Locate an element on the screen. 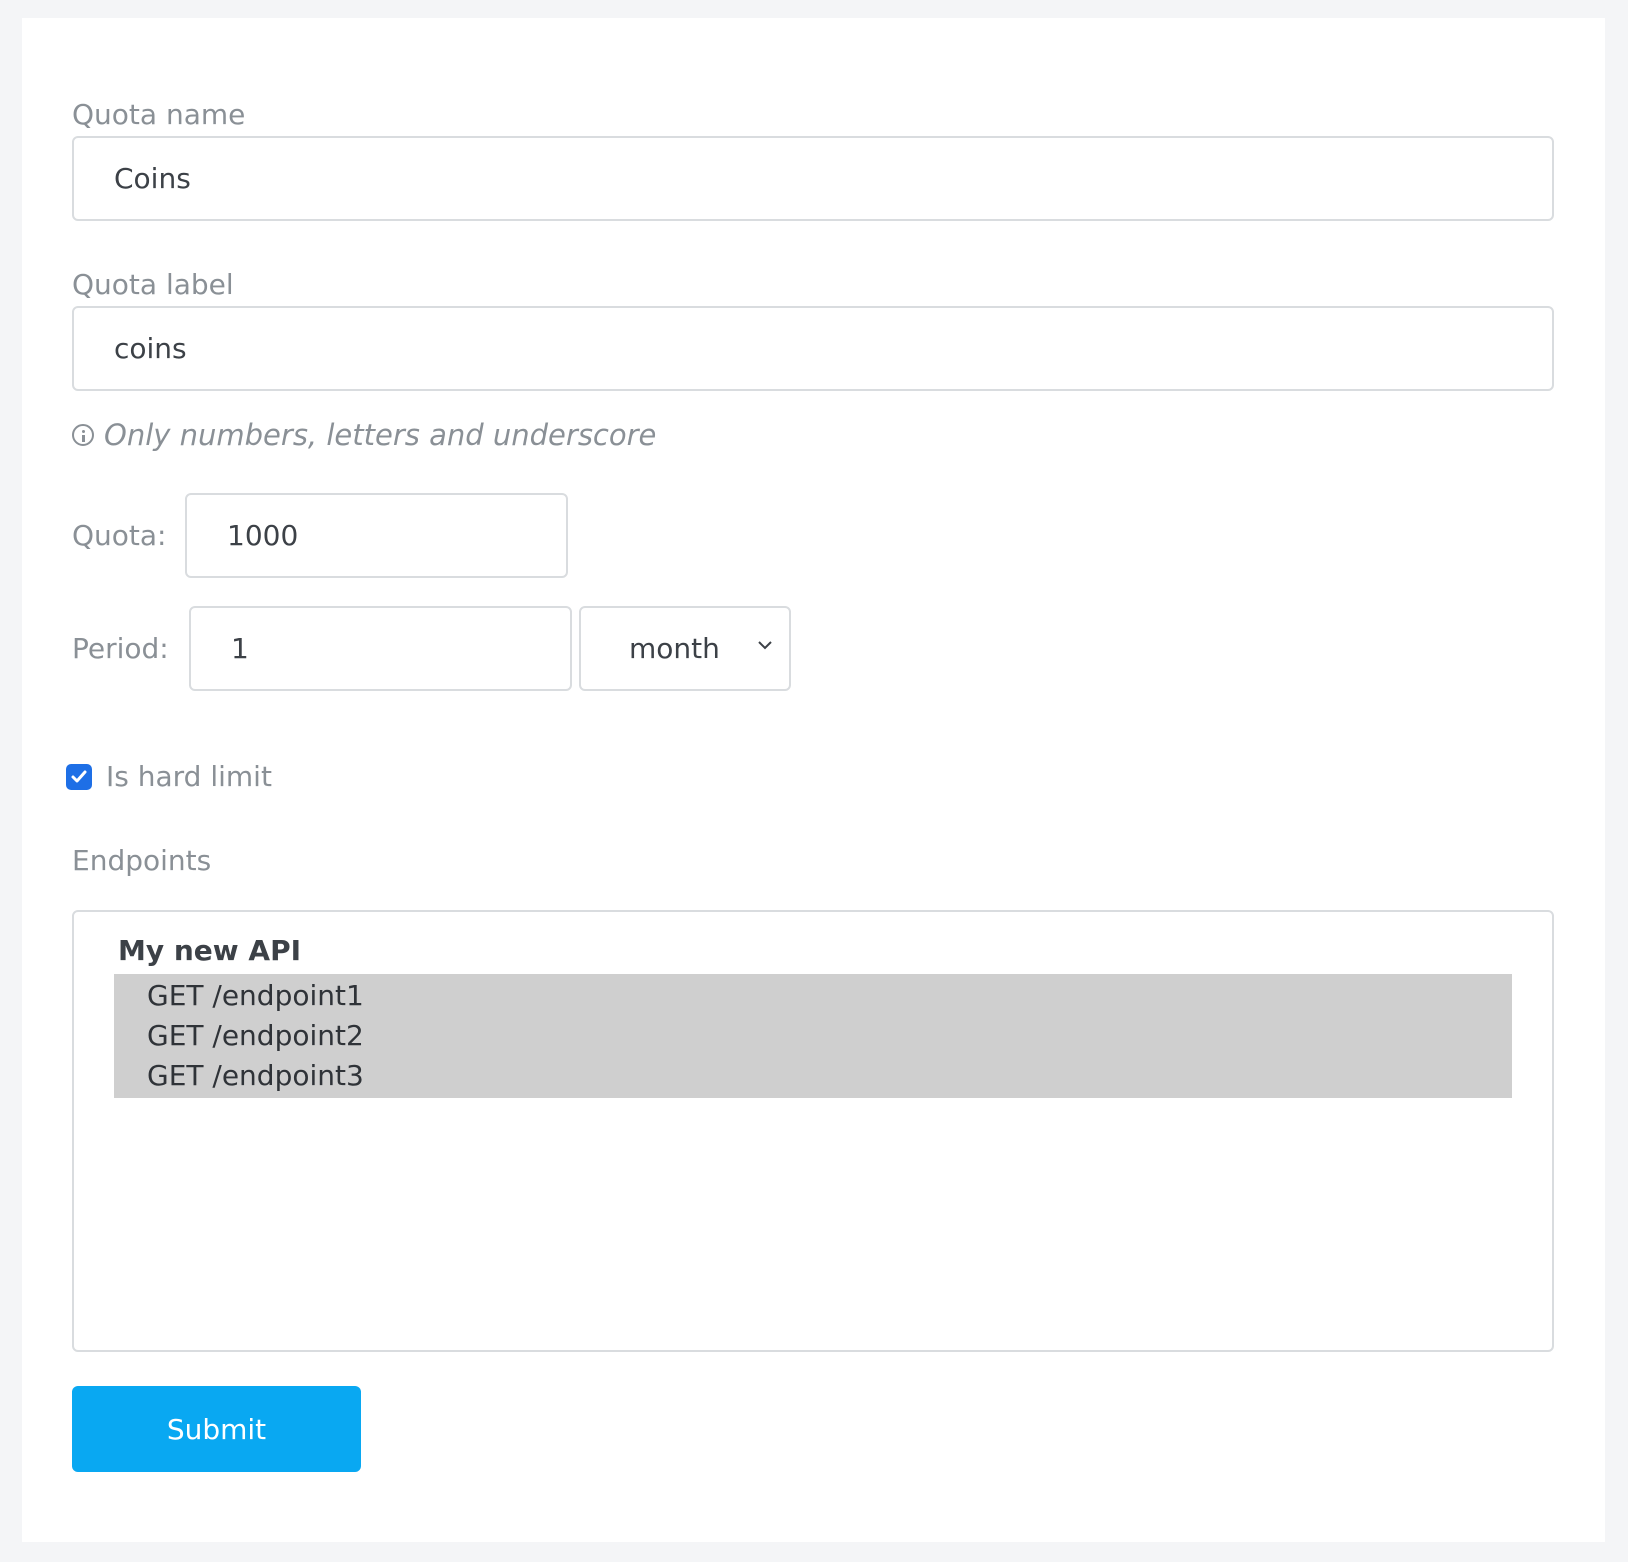 The height and width of the screenshot is (1562, 1628). quota-name-label: Quota name is located at coordinates (159, 114).